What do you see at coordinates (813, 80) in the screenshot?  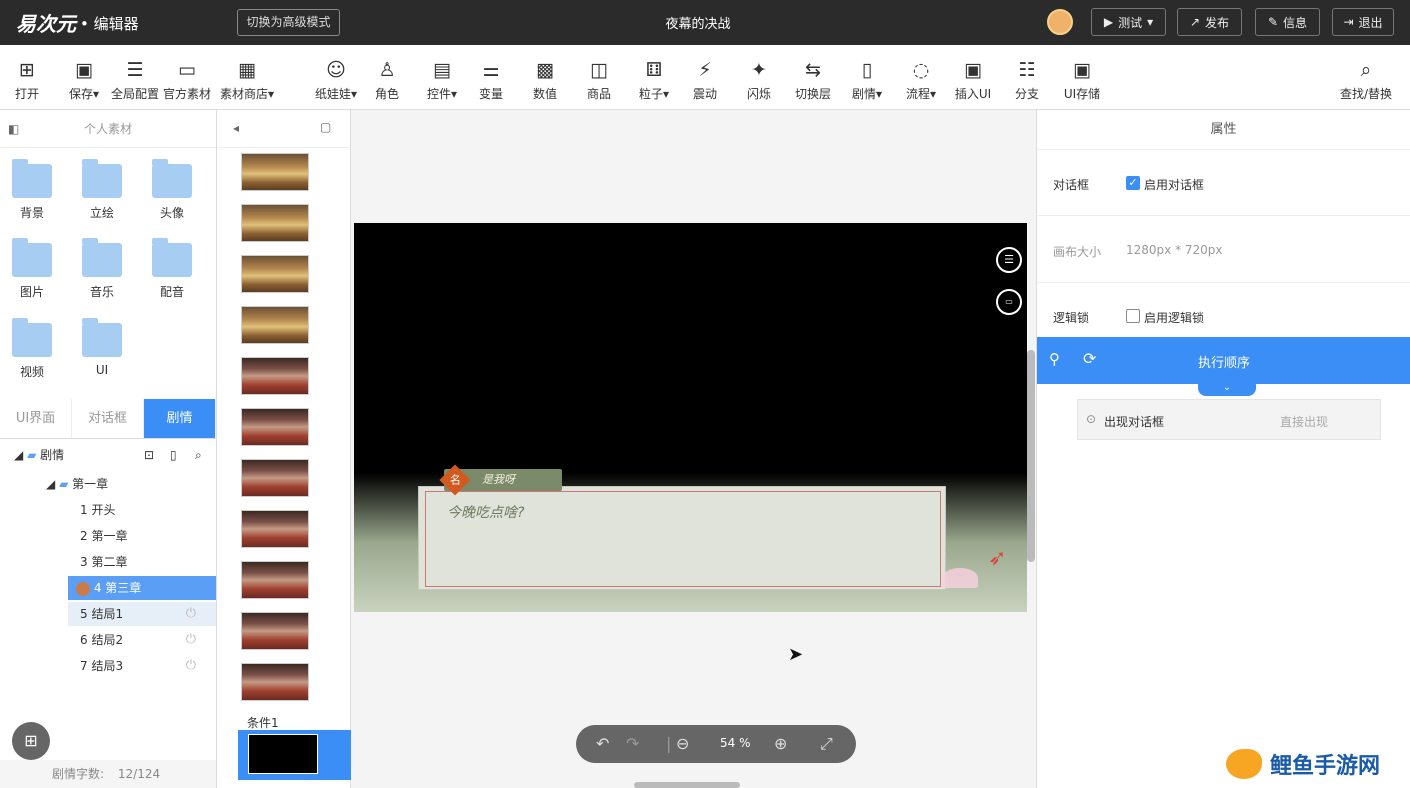 I see `tool-switch-layer: ⇆ 切换层` at bounding box center [813, 80].